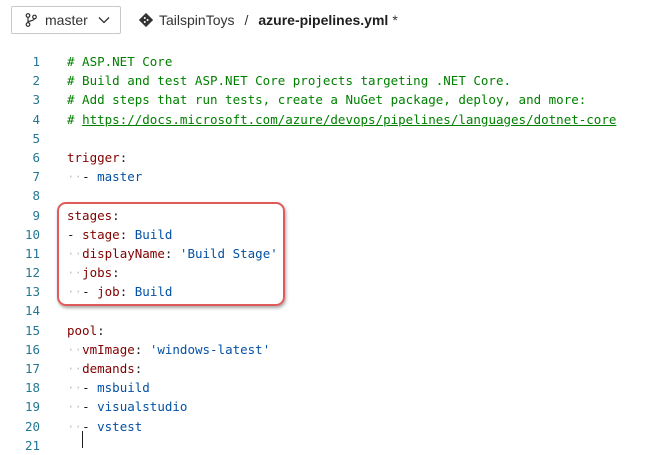 This screenshot has height=455, width=646. Describe the element at coordinates (228, 253) in the screenshot. I see `code-token: 'Build Stage'` at that location.